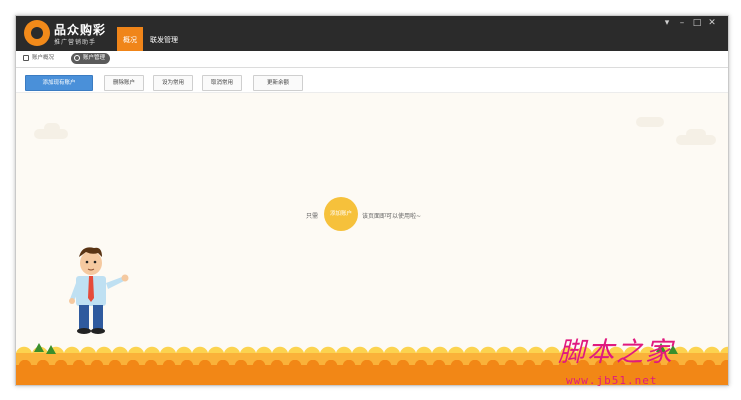  Describe the element at coordinates (697, 23) in the screenshot. I see `maximize-icon: □` at that location.